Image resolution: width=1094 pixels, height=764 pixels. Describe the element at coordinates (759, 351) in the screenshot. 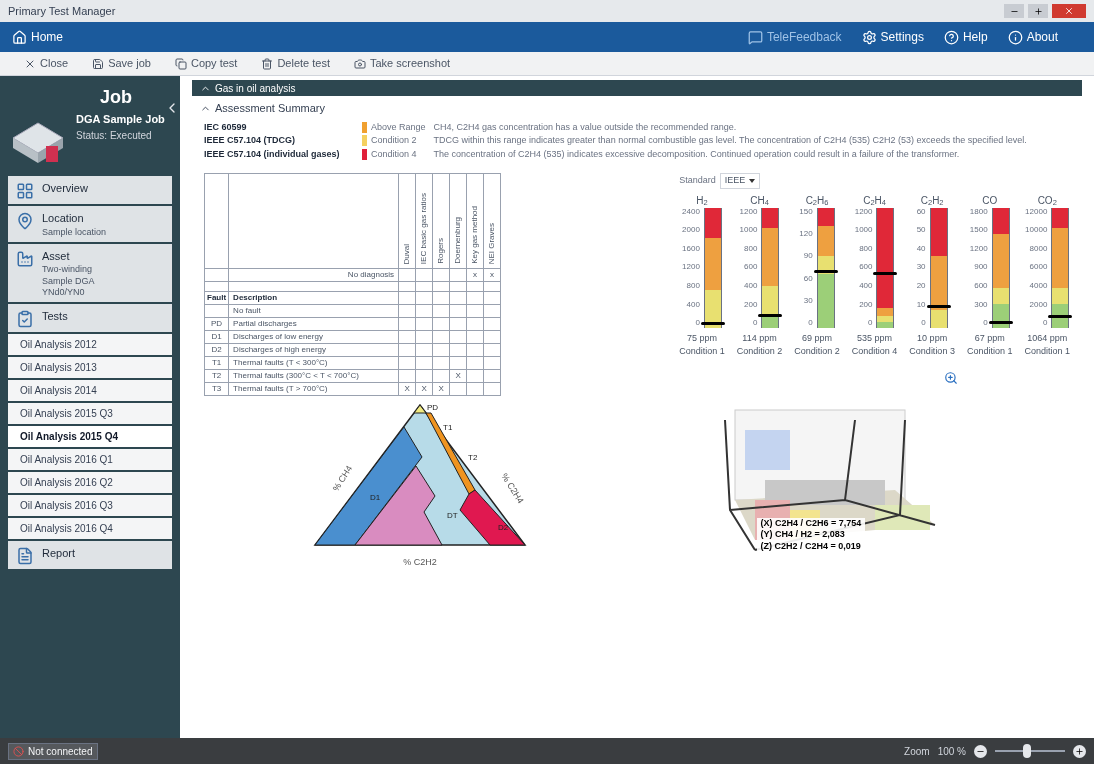

I see `gauge-condition: Condition 2` at that location.